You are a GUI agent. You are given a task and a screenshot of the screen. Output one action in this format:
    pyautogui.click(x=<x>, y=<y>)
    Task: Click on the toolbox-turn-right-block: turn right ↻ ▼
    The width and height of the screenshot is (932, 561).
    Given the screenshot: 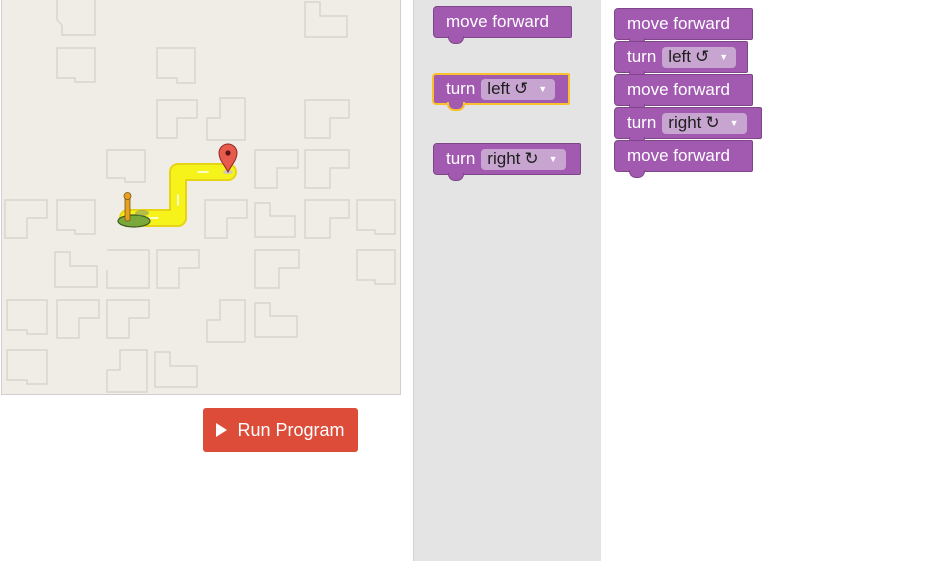 What is the action you would take?
    pyautogui.click(x=507, y=162)
    